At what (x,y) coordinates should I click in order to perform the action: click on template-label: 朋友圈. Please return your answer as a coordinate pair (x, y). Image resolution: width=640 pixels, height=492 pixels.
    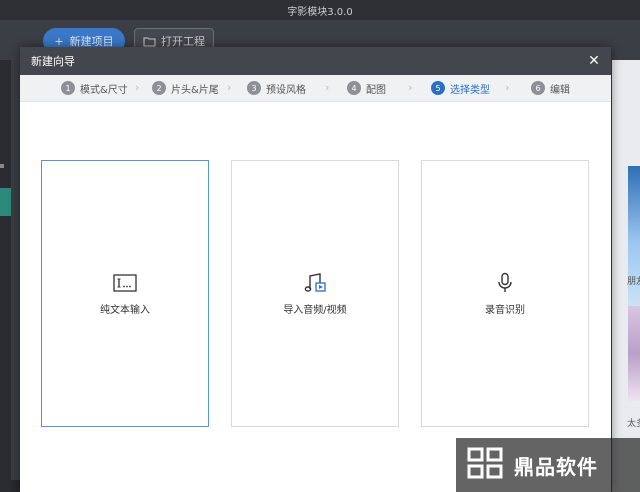
    Looking at the image, I should click on (633, 282).